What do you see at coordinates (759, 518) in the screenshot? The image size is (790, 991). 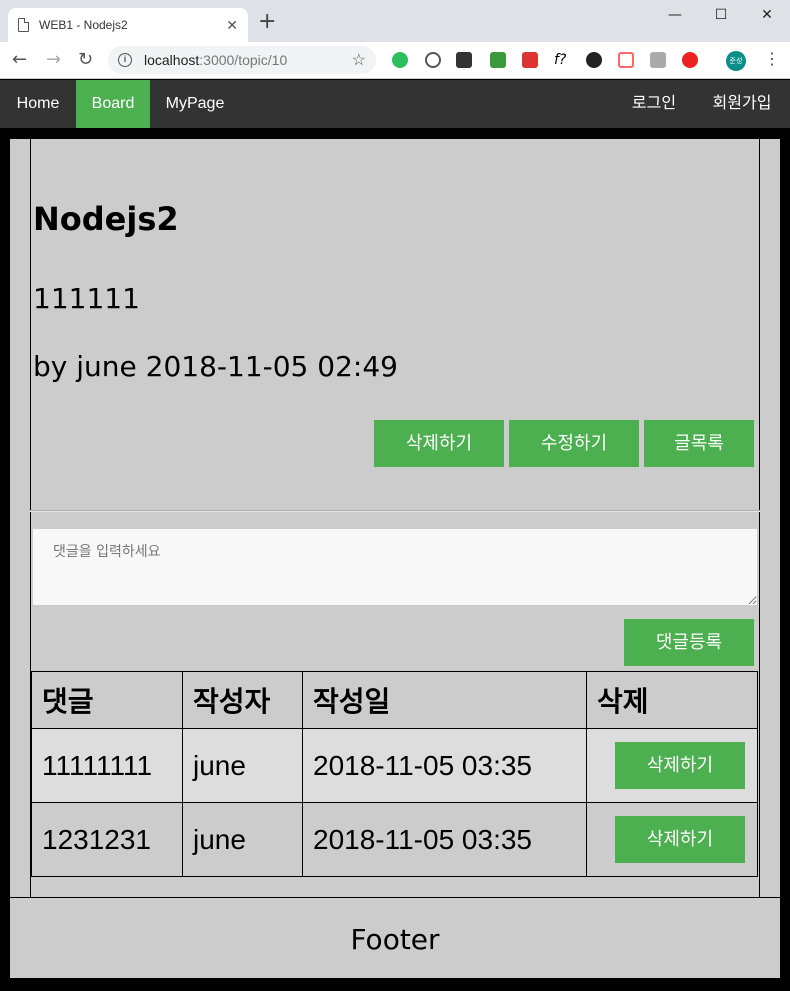 I see `right-border` at bounding box center [759, 518].